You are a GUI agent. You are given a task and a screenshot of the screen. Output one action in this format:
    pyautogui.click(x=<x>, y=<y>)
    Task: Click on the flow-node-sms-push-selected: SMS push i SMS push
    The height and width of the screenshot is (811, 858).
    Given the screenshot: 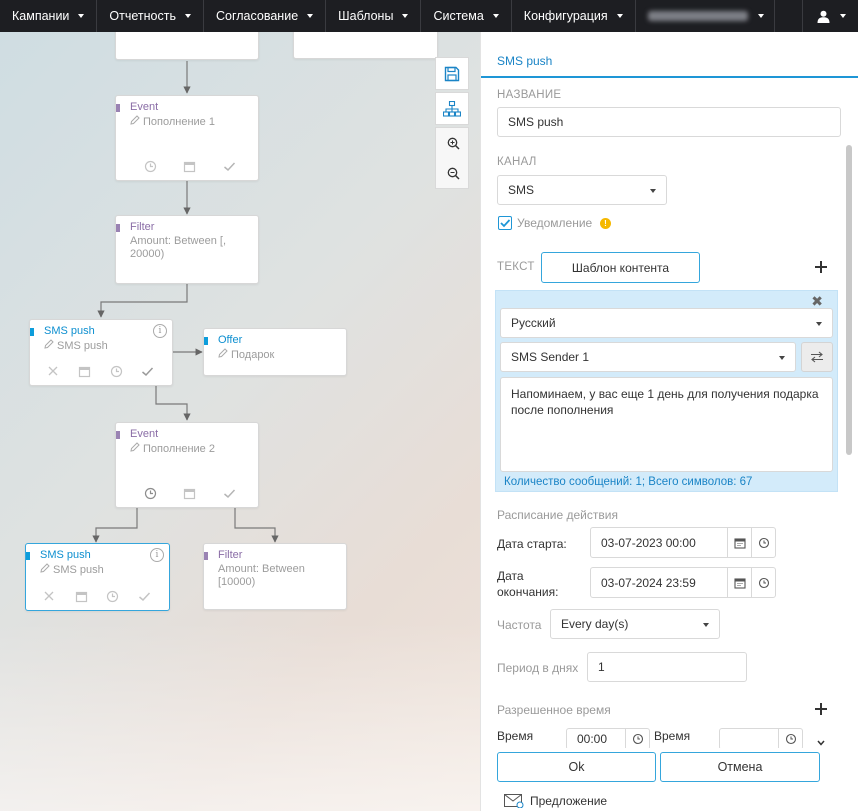 What is the action you would take?
    pyautogui.click(x=97, y=577)
    